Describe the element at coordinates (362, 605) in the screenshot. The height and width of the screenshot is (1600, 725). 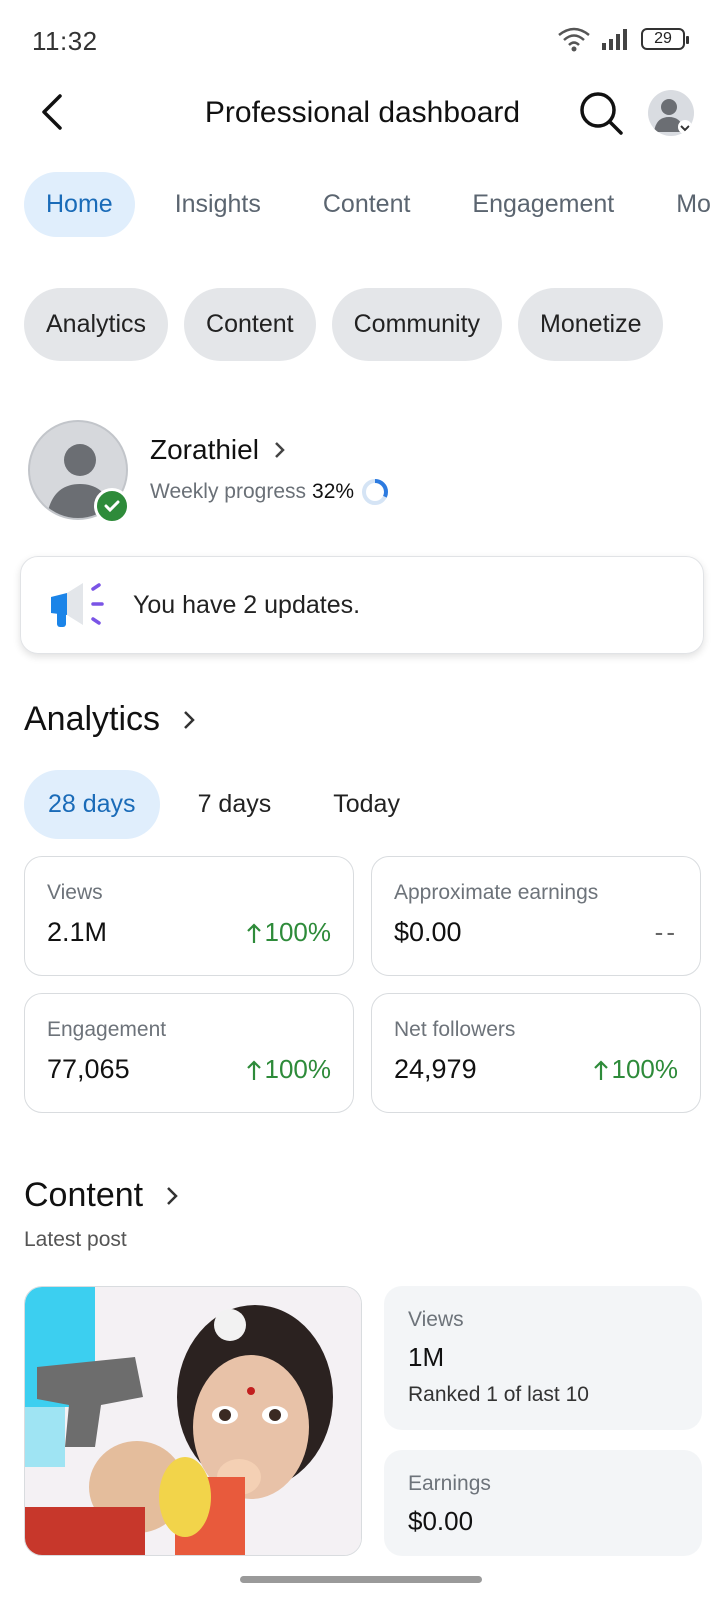
I see `updates-card: You have 2 updates.` at that location.